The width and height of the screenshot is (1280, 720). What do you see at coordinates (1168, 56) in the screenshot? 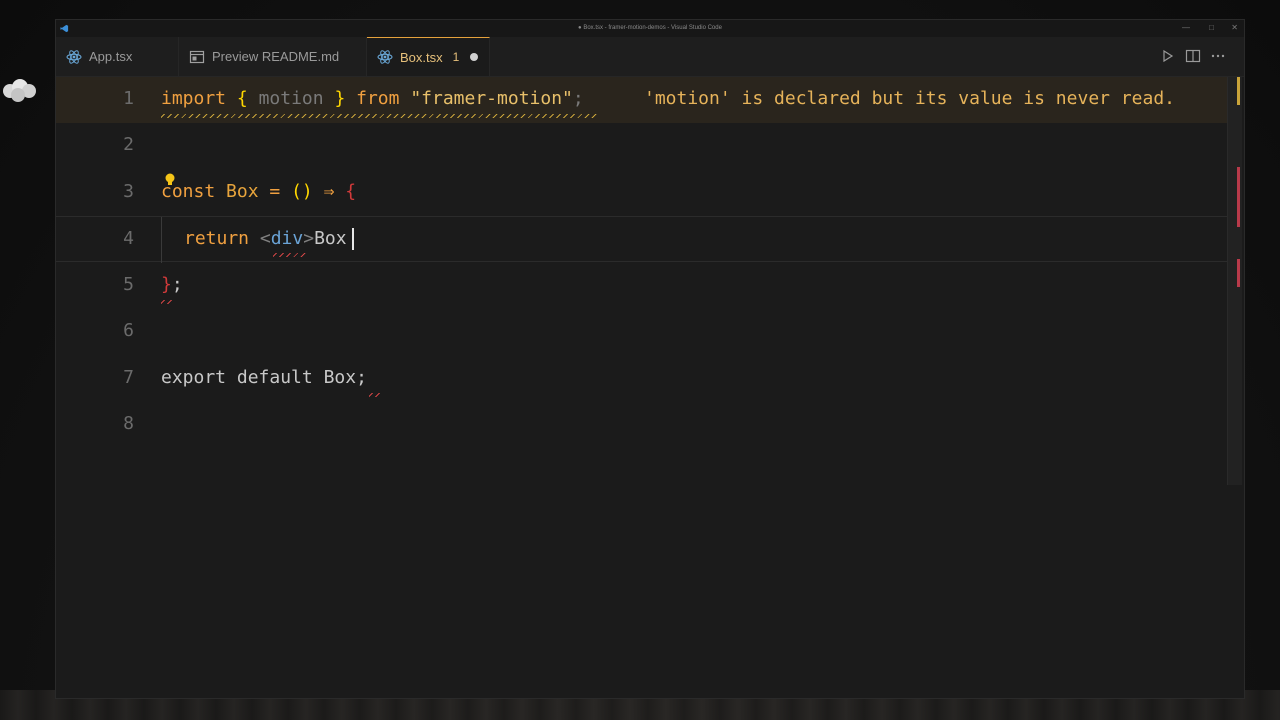
I see `run-icon` at bounding box center [1168, 56].